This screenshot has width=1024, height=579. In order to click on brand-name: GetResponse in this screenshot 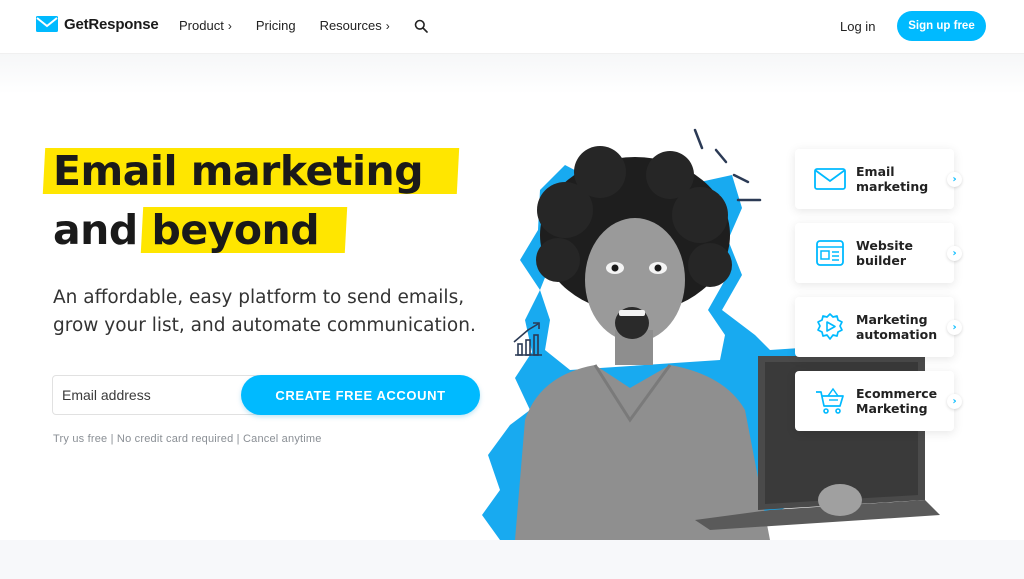, I will do `click(111, 24)`.